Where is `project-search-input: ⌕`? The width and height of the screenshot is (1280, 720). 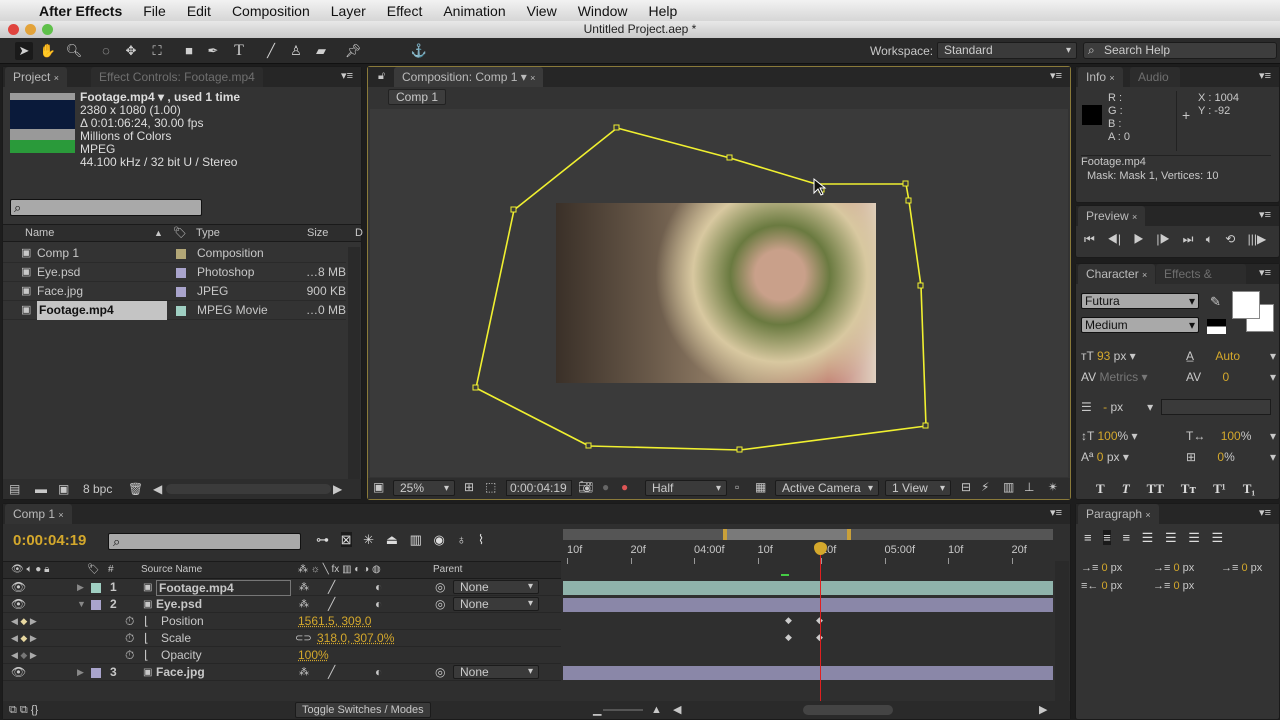
project-search-input: ⌕ is located at coordinates (106, 207).